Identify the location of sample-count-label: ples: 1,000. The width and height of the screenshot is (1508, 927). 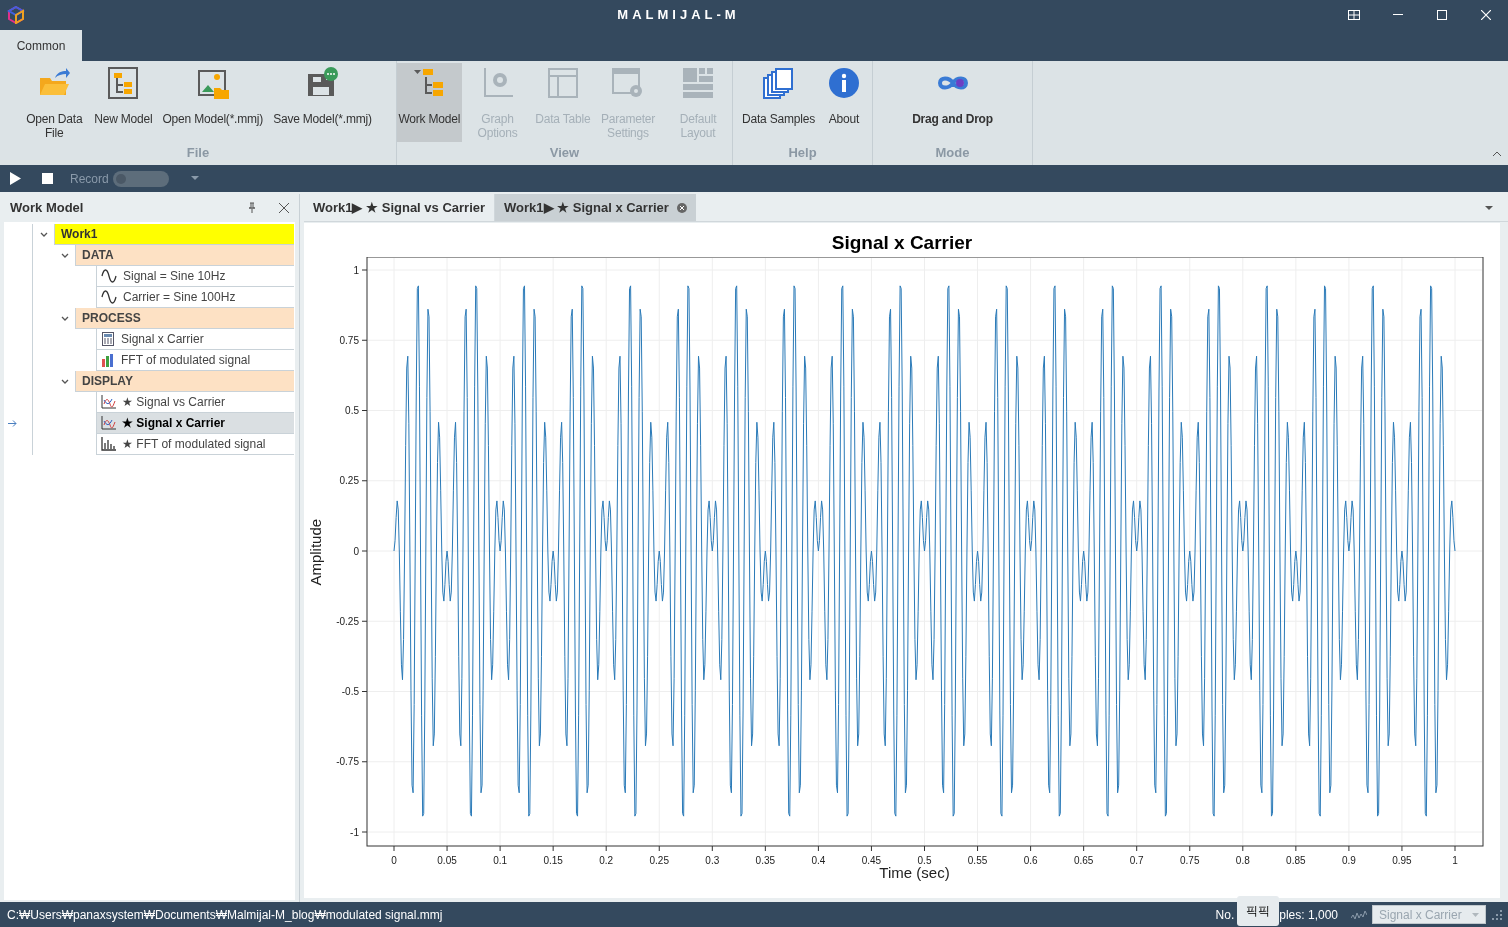
(1308, 915).